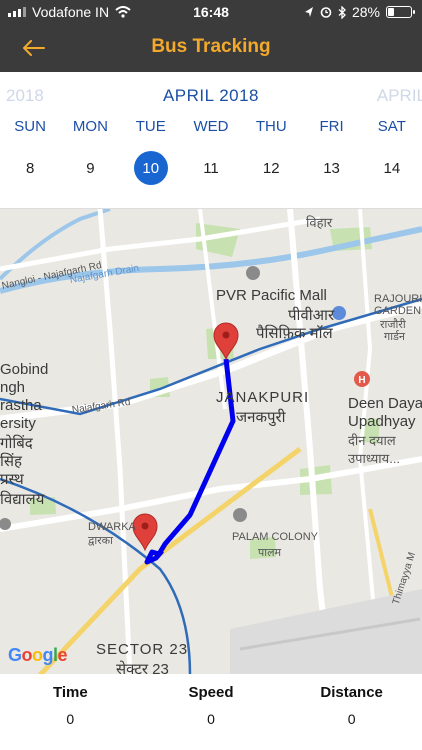 This screenshot has height=750, width=422. What do you see at coordinates (400, 12) in the screenshot?
I see `battery-icon` at bounding box center [400, 12].